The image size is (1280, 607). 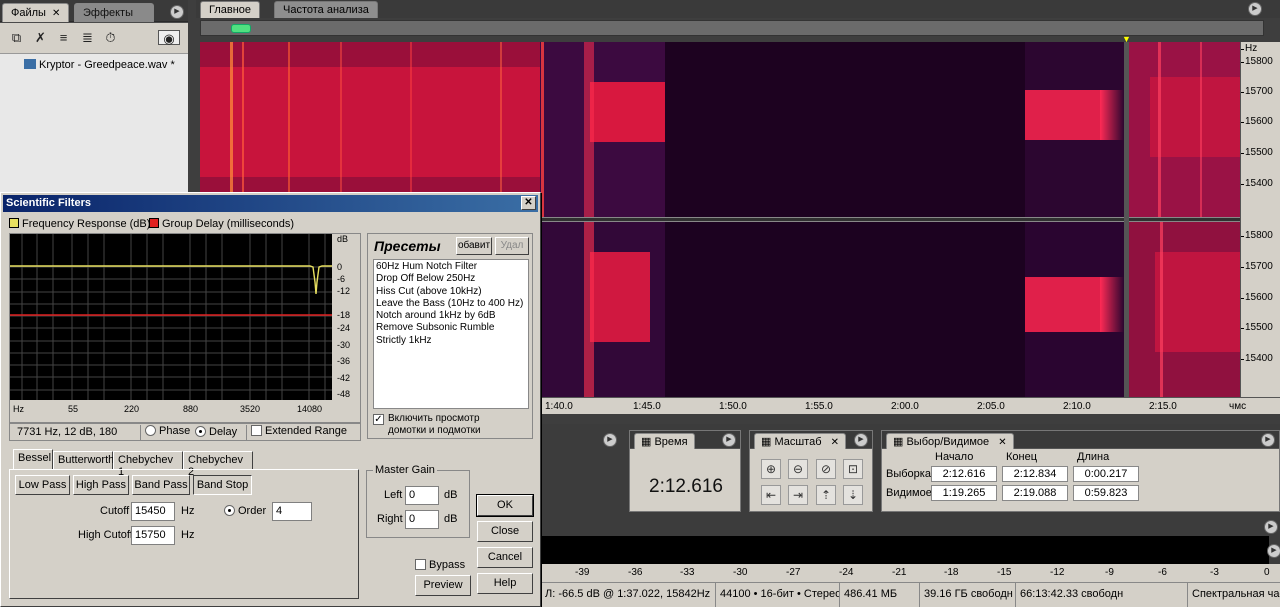 I want to click on selection-end-field: 2:12.834, so click(x=1035, y=474).